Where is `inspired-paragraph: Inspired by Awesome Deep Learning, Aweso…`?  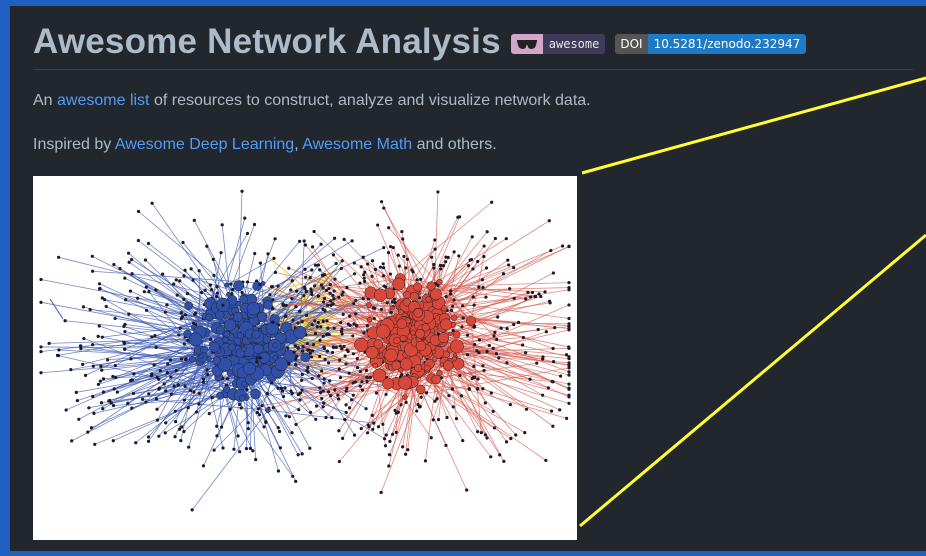
inspired-paragraph: Inspired by Awesome Deep Learning, Aweso… is located at coordinates (265, 145).